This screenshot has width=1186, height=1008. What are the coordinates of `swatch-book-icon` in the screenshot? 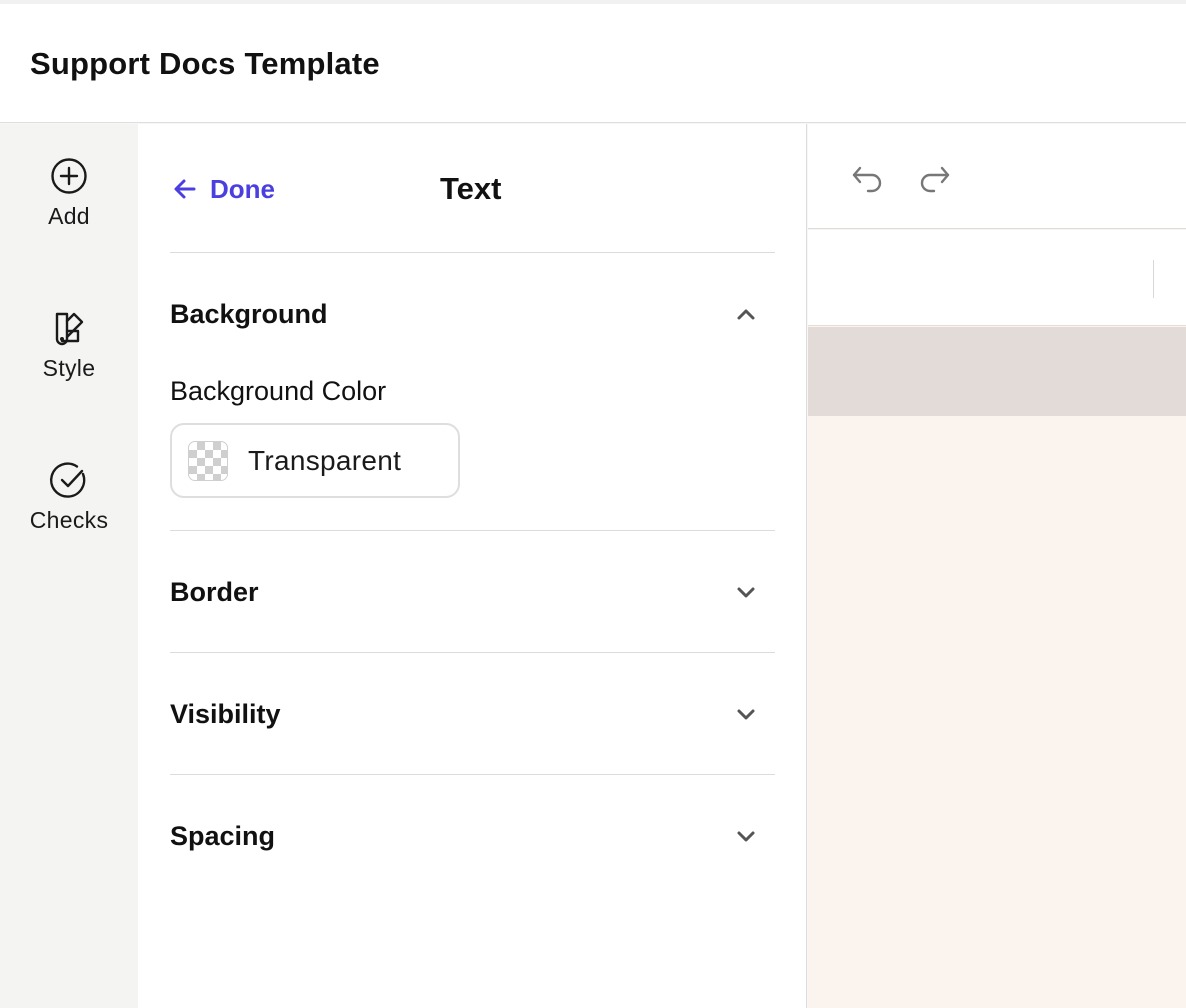 It's located at (69, 329).